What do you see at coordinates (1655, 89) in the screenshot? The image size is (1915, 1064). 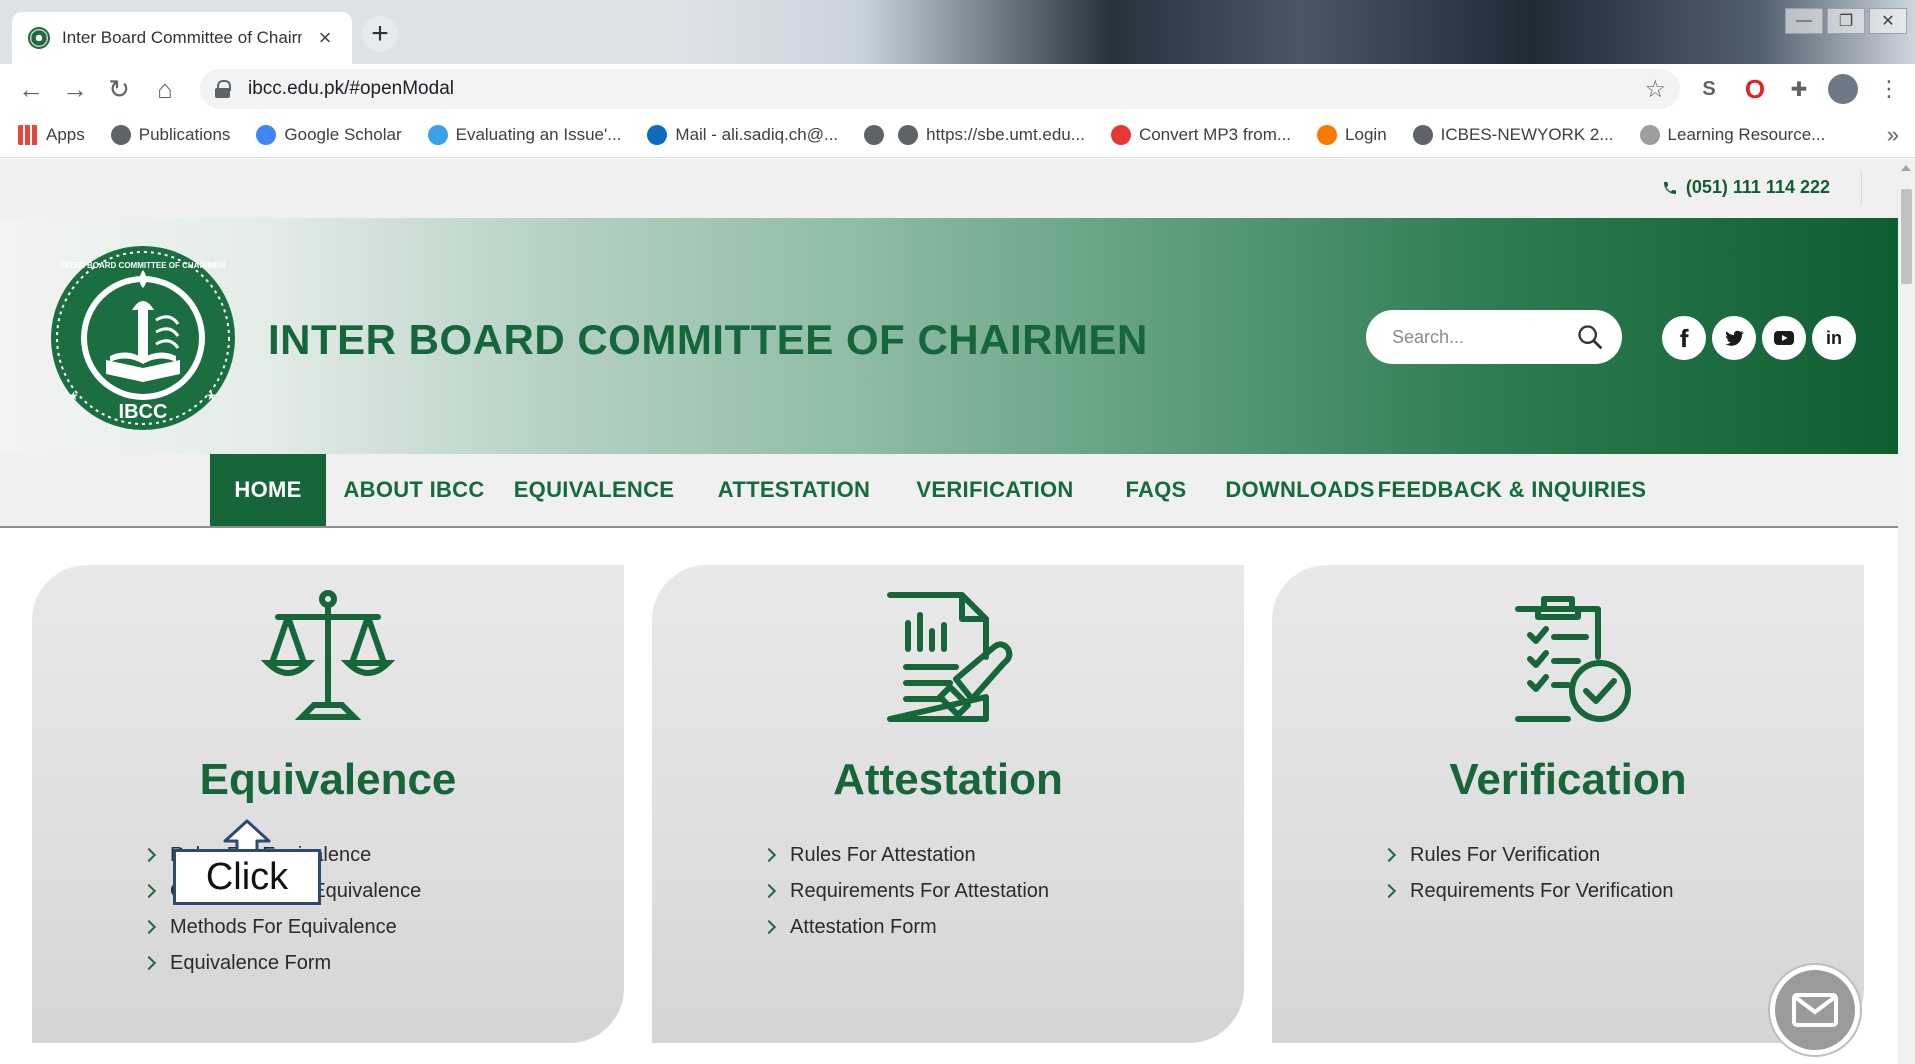 I see `bookmark-star-icon: ☆` at bounding box center [1655, 89].